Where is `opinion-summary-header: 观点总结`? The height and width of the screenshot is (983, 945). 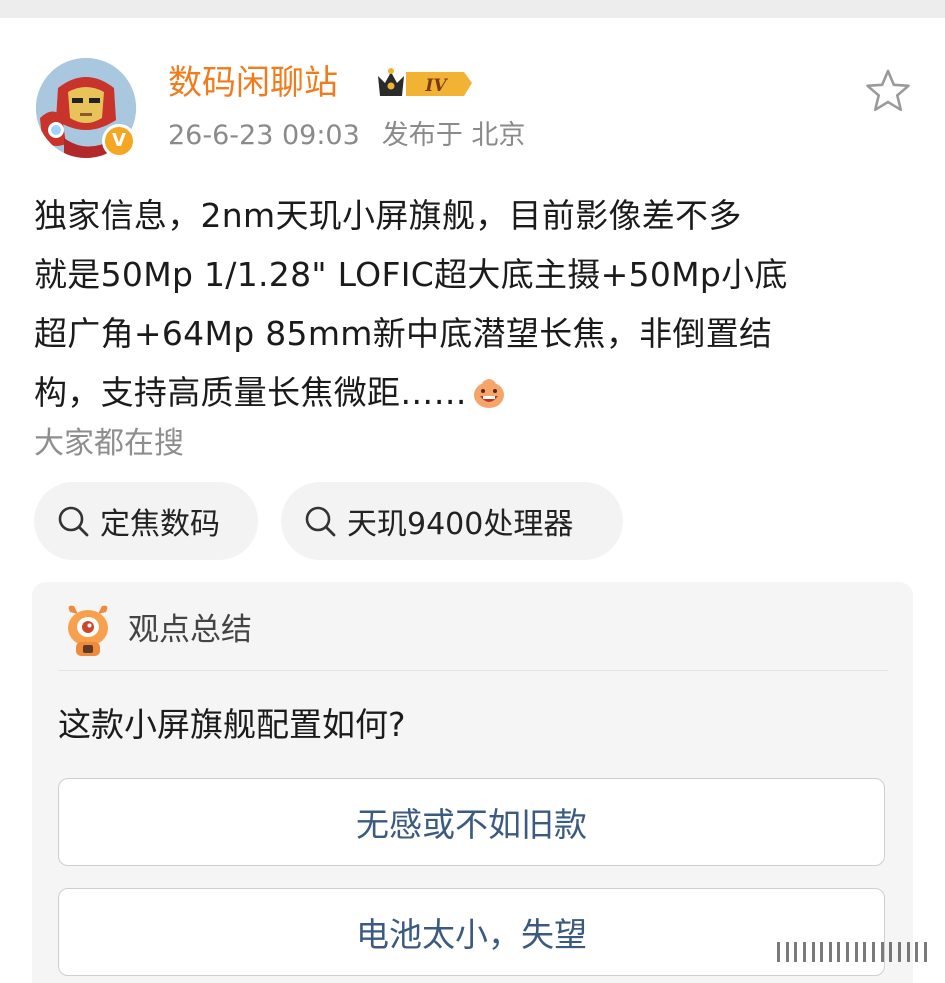
opinion-summary-header: 观点总结 is located at coordinates (157, 630).